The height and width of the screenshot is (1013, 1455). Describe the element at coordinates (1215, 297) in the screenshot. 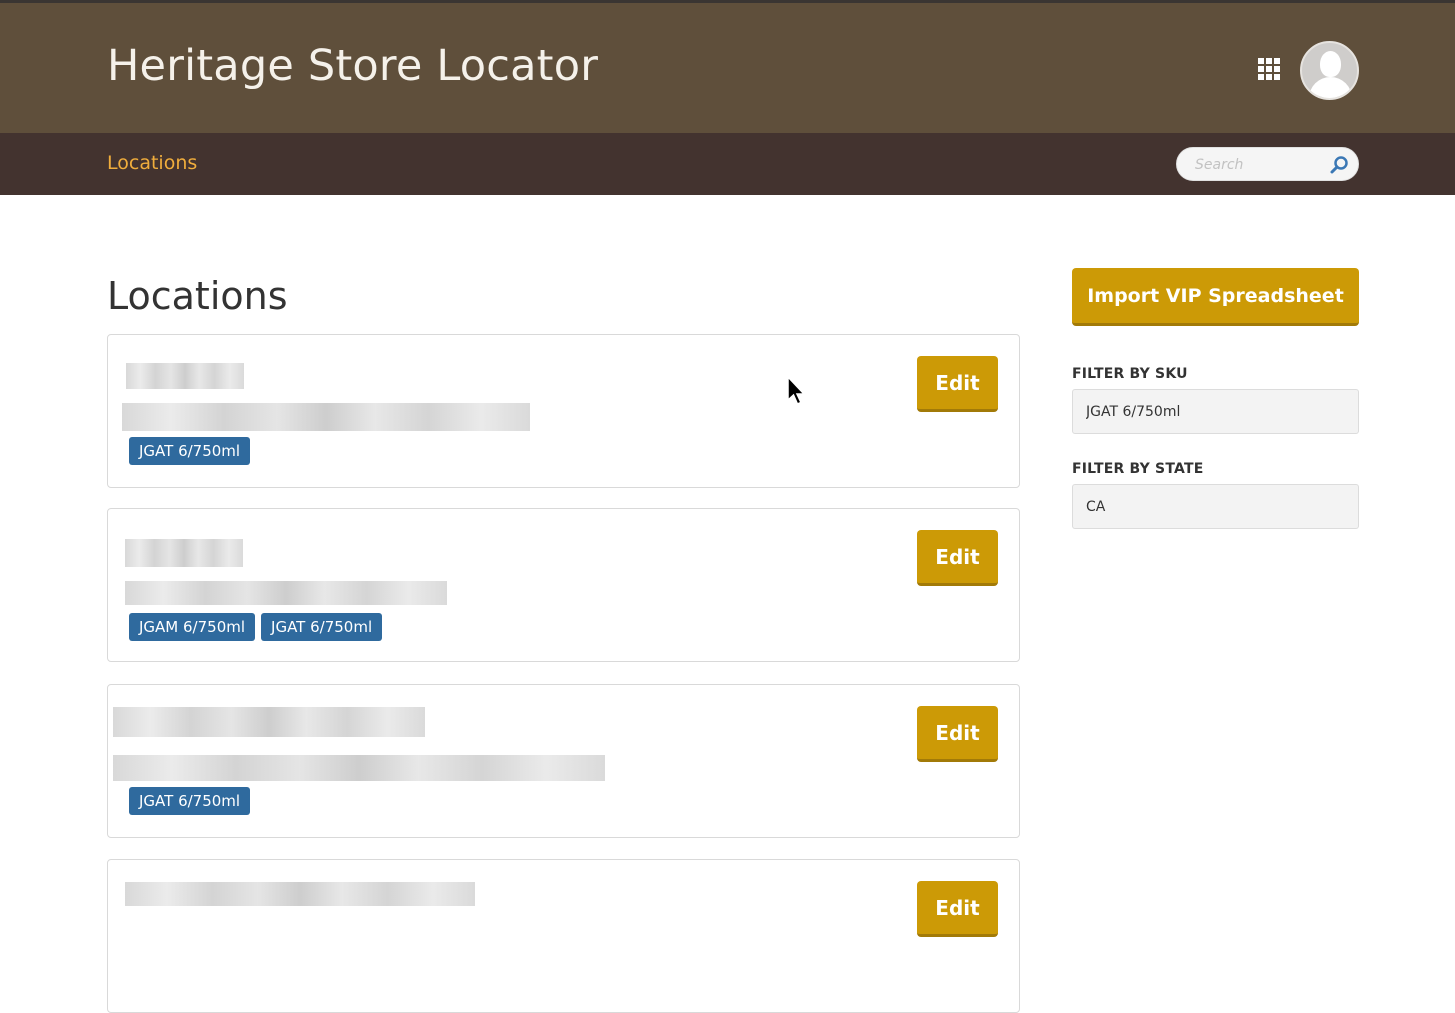

I see `import-vip-spreadsheet-button: Import VIP Spreadsheet` at that location.